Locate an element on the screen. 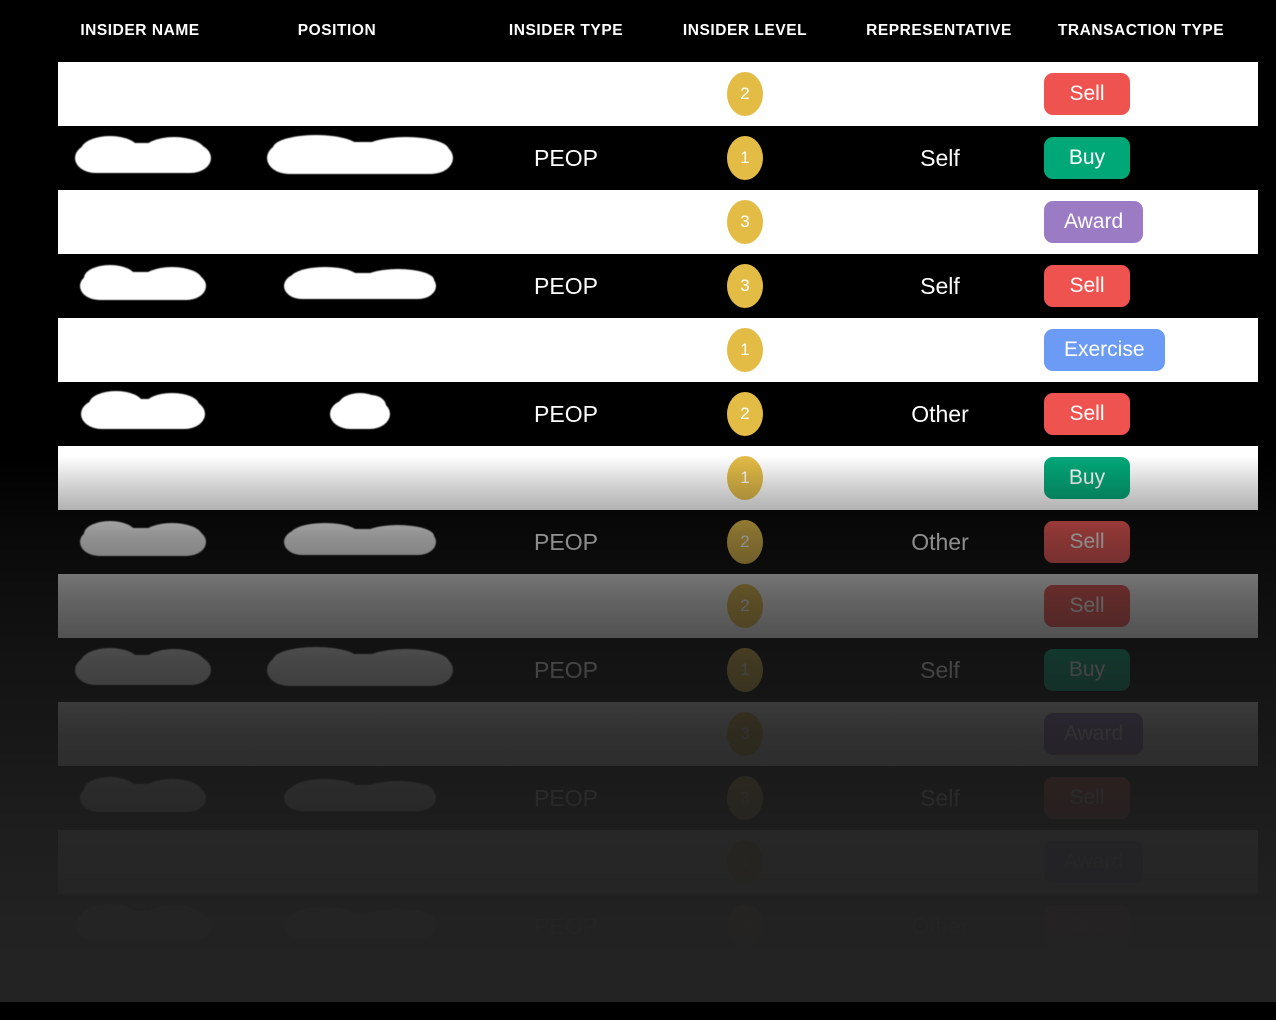 The height and width of the screenshot is (1020, 1276). table-row: 1 Exercise is located at coordinates (638, 350).